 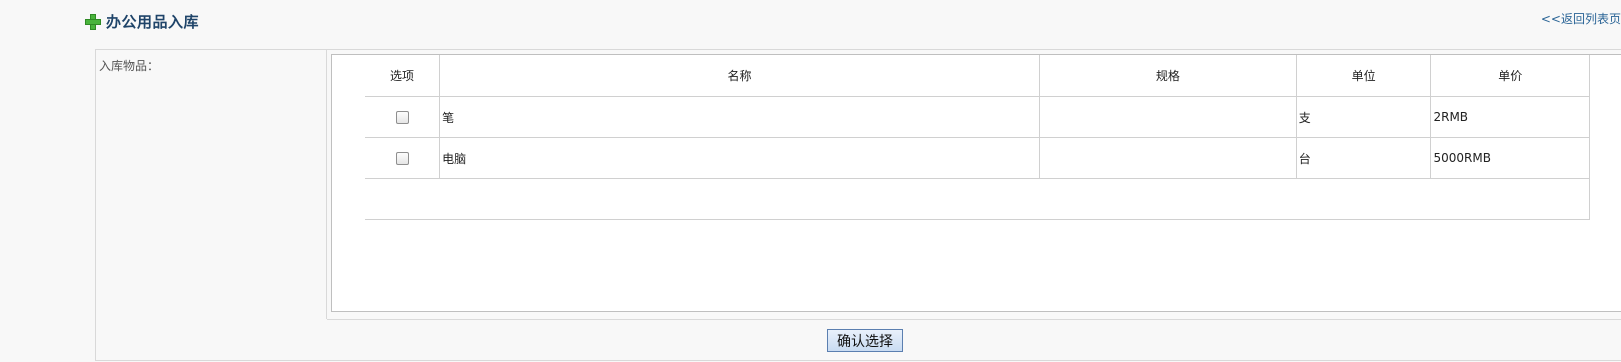 What do you see at coordinates (93, 22) in the screenshot?
I see `plus-icon` at bounding box center [93, 22].